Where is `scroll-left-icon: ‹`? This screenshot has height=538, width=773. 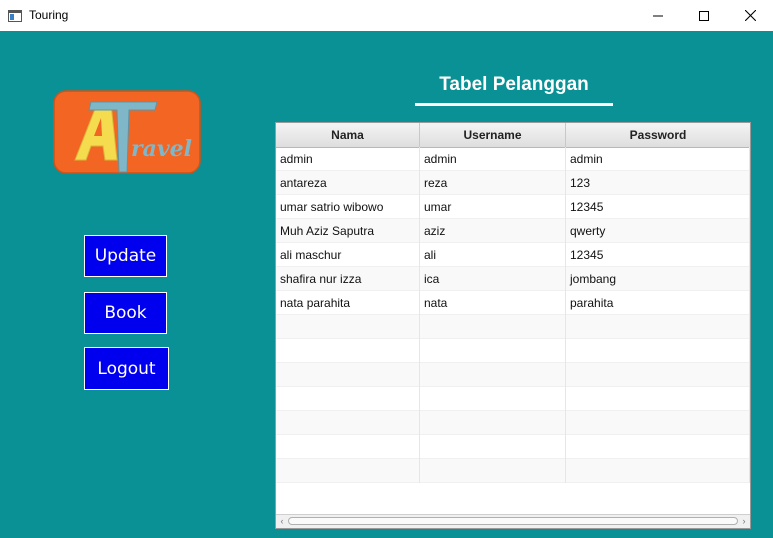 scroll-left-icon: ‹ is located at coordinates (282, 521).